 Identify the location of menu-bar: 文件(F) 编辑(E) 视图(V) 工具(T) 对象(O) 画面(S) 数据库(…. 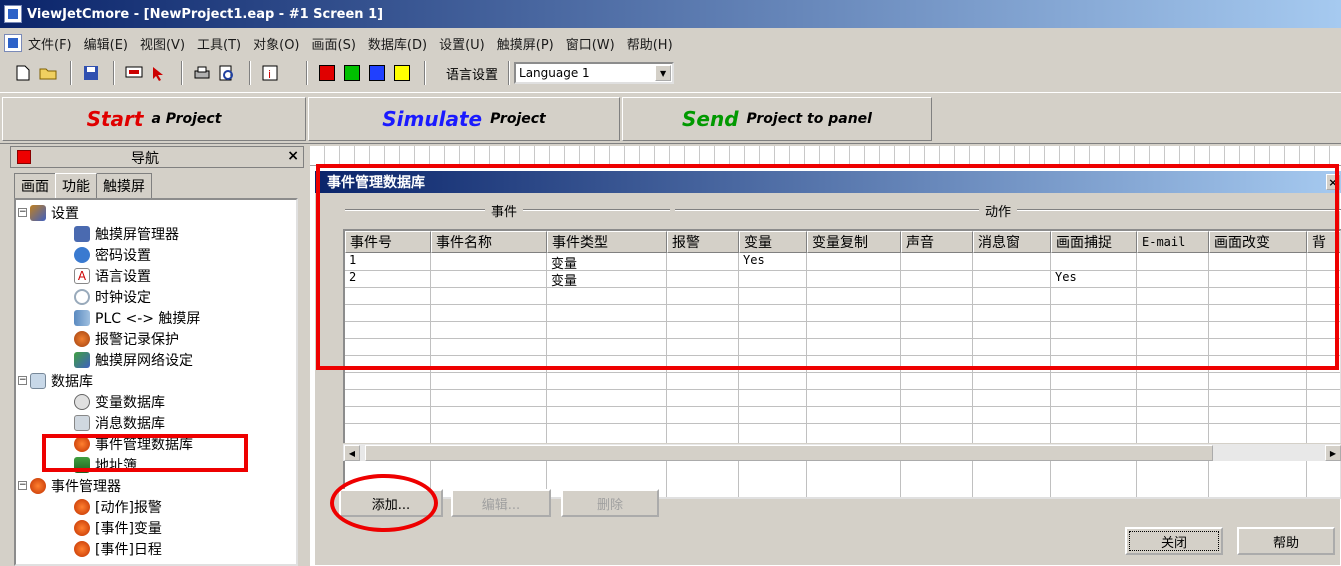
(670, 43).